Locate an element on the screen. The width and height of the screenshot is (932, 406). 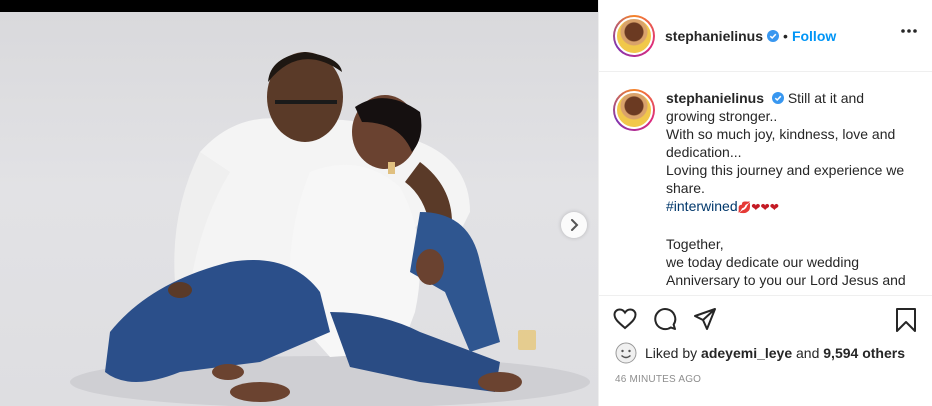
caption-emojis: 💋❤❤❤ is located at coordinates (758, 208).